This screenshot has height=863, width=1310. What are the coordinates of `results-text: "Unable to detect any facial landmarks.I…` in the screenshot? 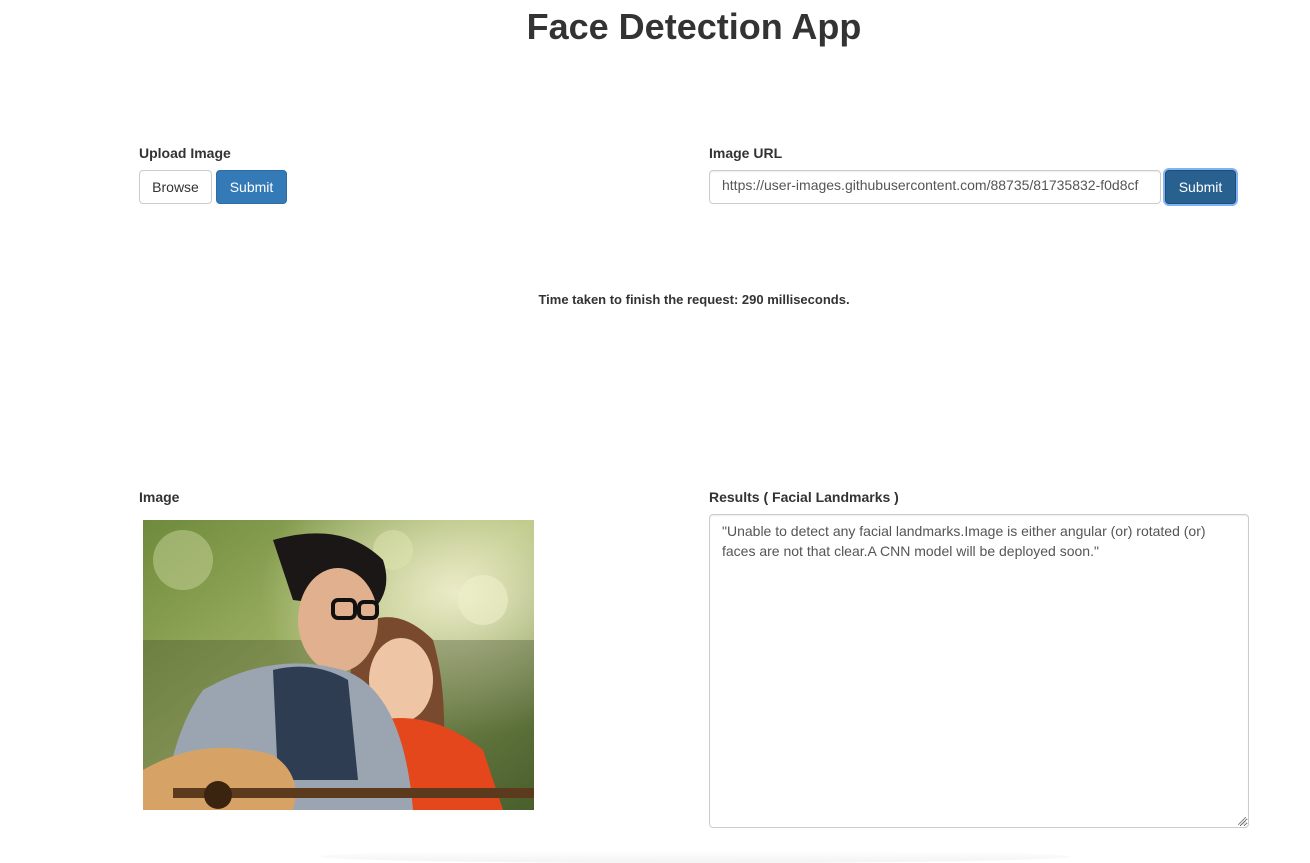 It's located at (964, 541).